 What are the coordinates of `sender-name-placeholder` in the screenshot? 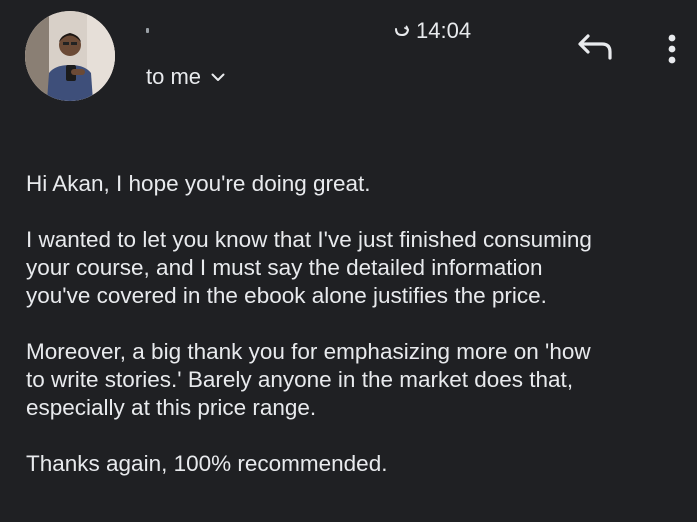 It's located at (147, 30).